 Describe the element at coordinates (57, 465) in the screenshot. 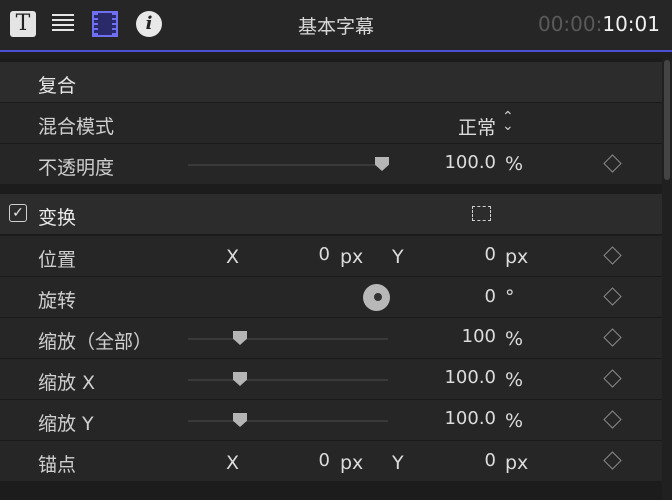

I see `anchor-label: 锚点` at that location.